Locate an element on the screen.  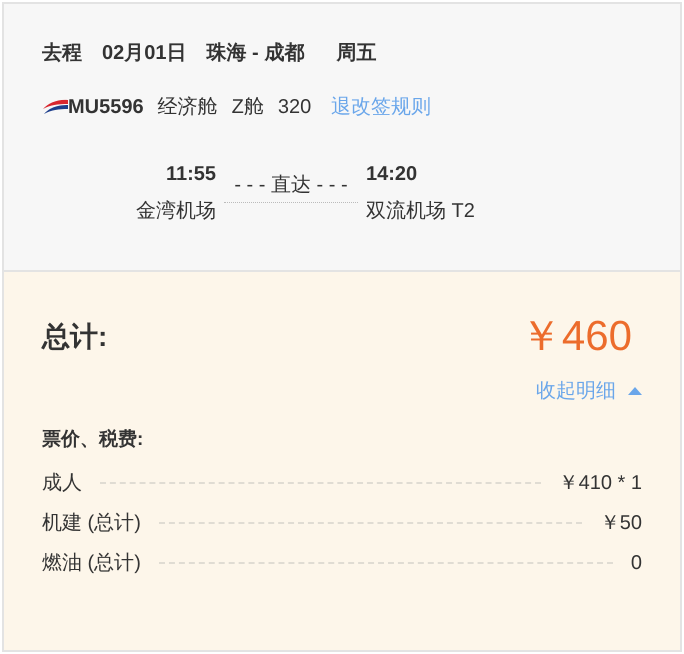
details-toggle: 收起明细 is located at coordinates (589, 391).